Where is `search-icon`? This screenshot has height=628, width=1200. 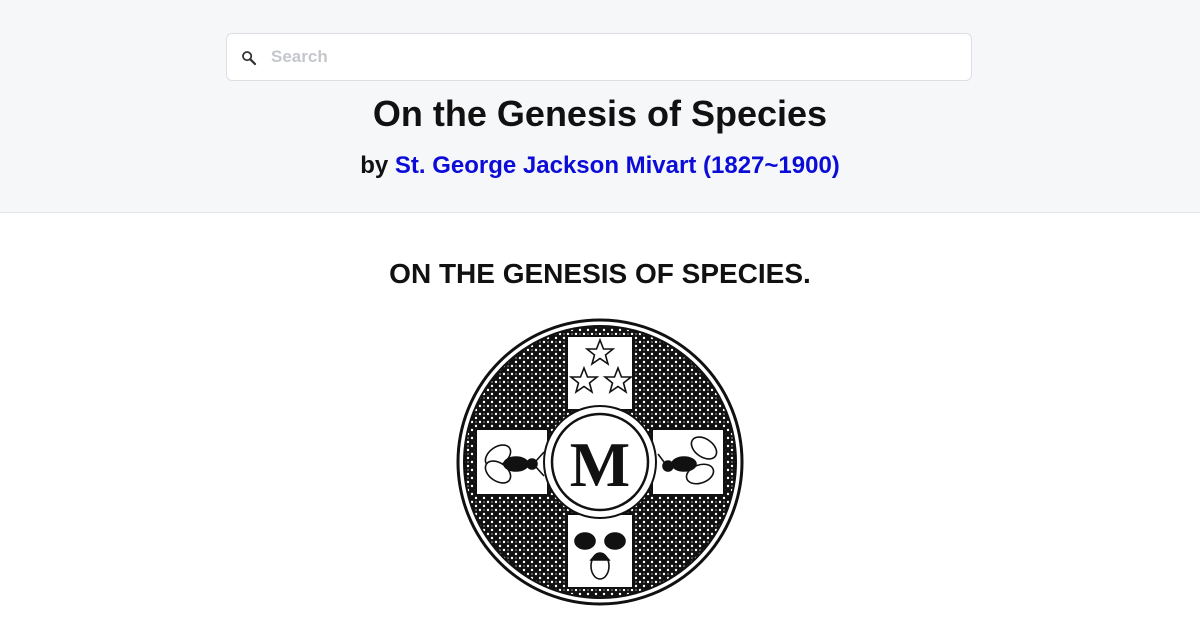
search-icon is located at coordinates (249, 58).